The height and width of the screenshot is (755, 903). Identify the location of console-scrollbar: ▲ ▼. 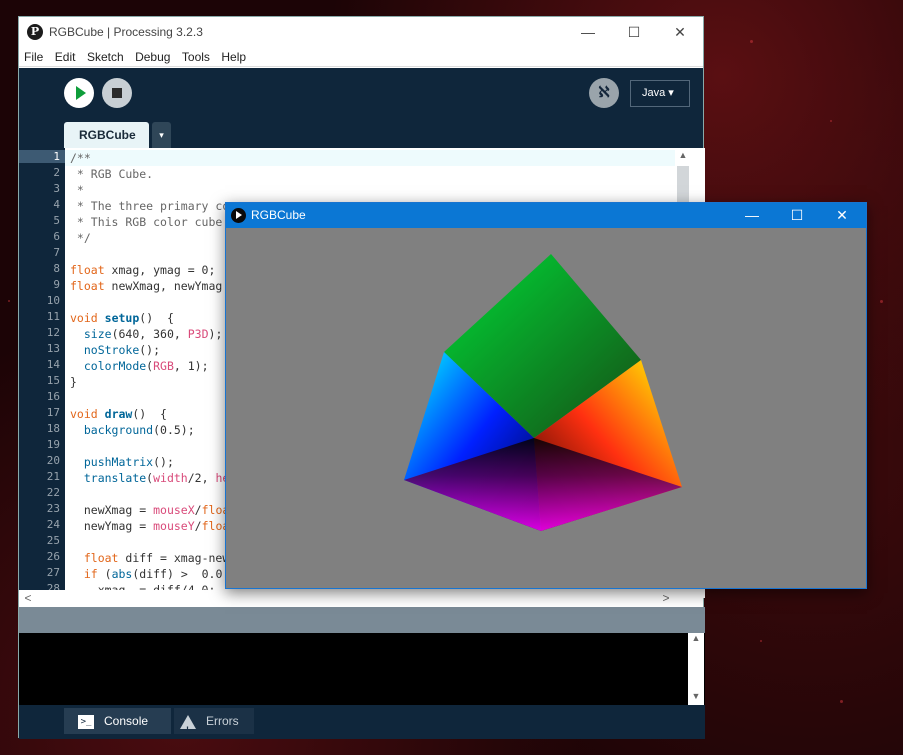
(696, 669).